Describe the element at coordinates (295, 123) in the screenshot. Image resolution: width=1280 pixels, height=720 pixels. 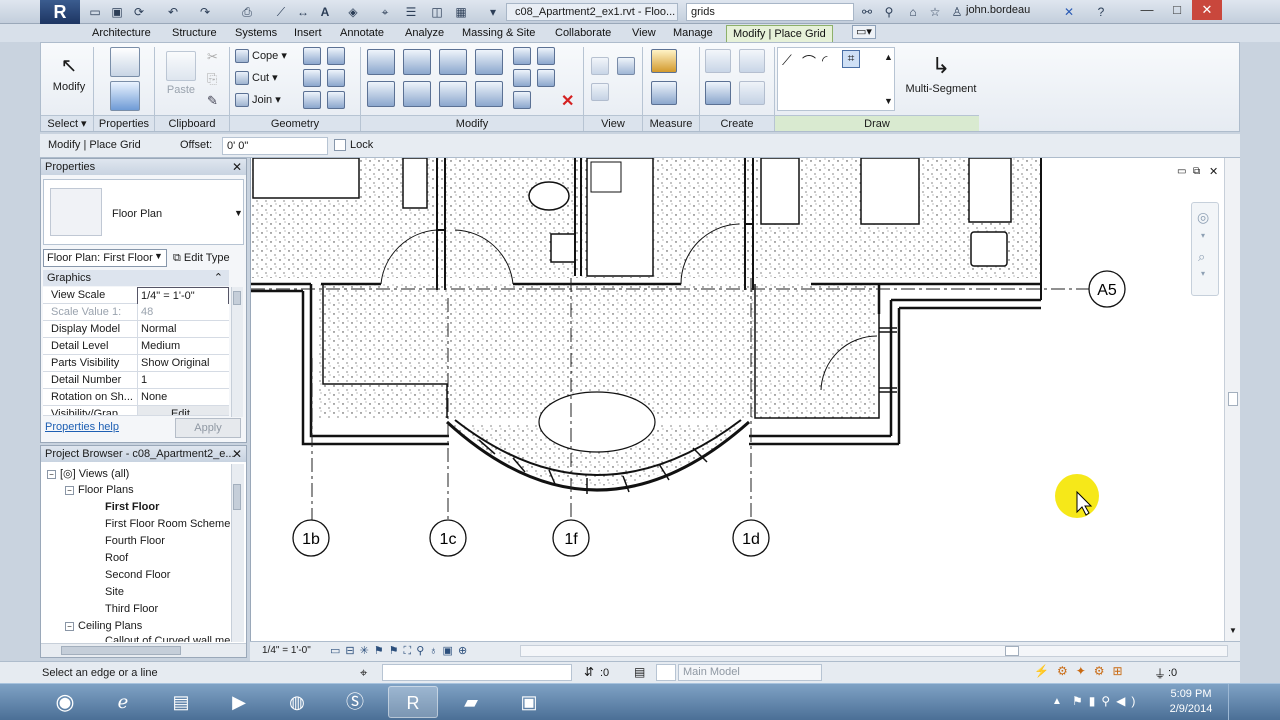
I see `panel-geometry: Geometry` at that location.